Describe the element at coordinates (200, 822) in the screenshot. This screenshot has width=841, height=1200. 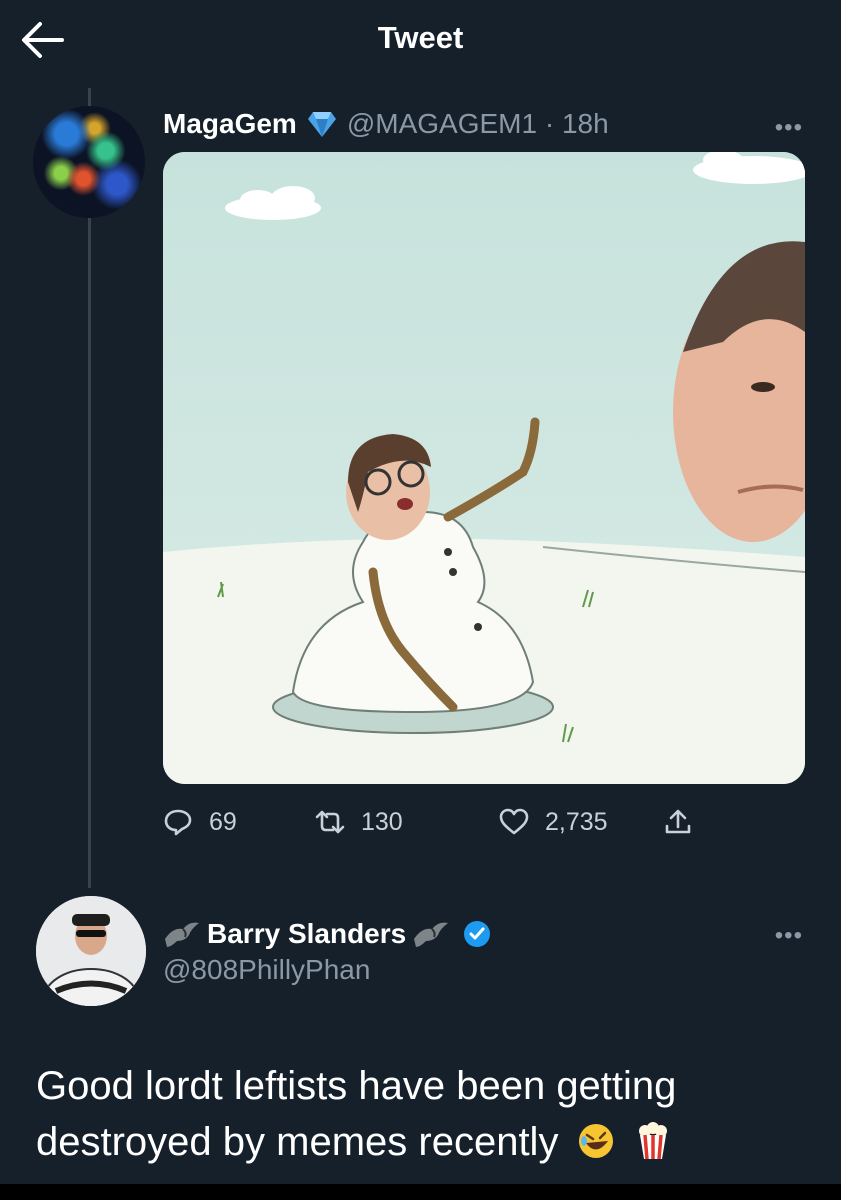
I see `reply-button: 69` at that location.